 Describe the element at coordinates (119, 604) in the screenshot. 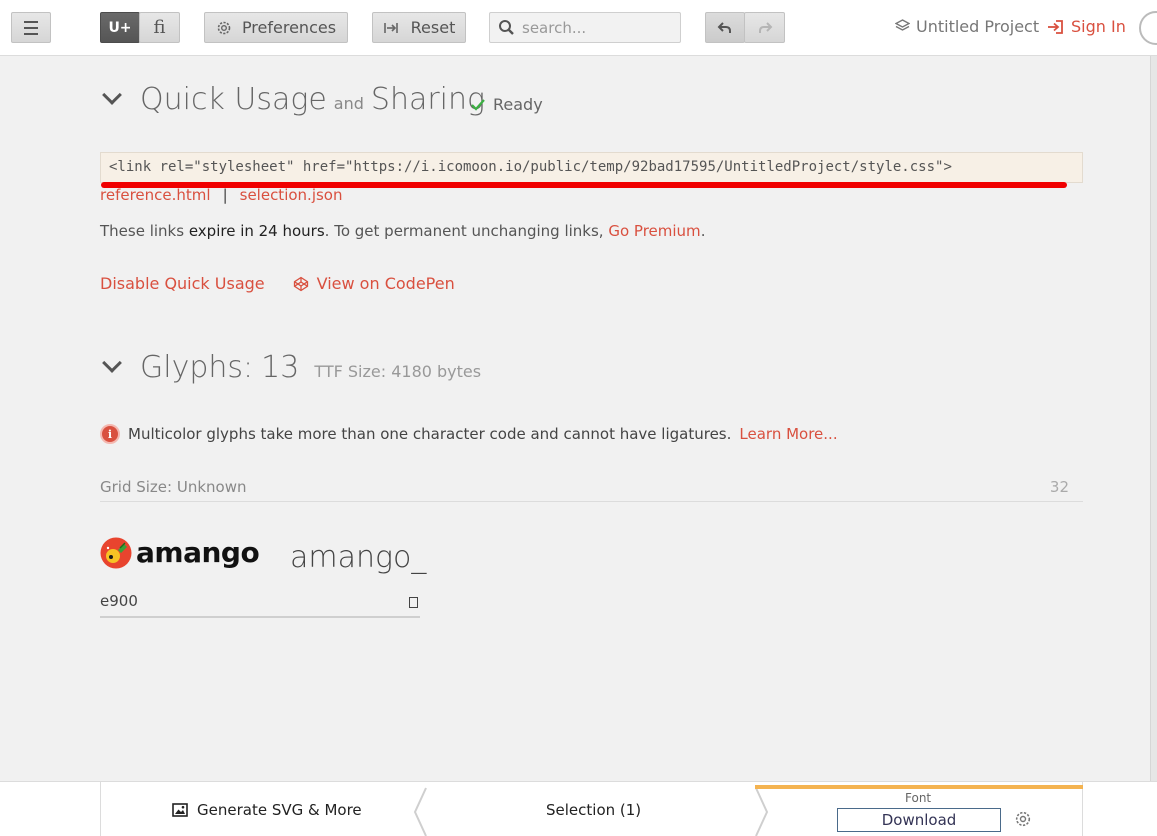

I see `glyph-code: e900` at that location.